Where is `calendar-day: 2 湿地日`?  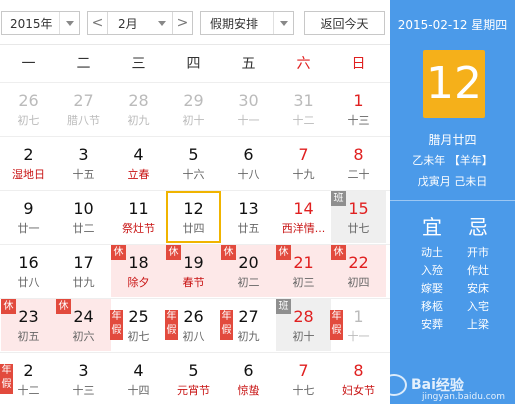
calendar-day: 2 湿地日 is located at coordinates (28, 163).